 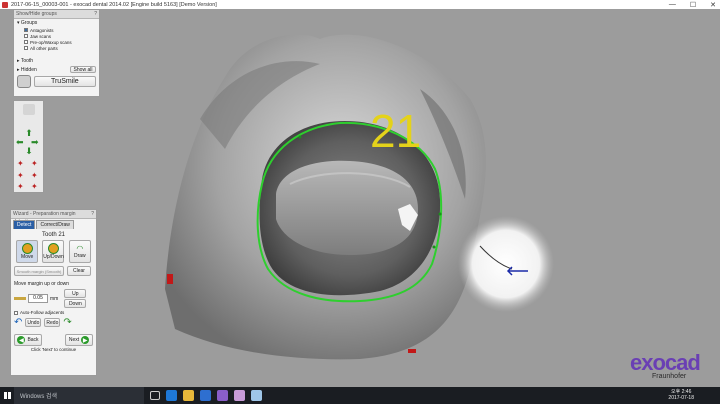 I want to click on store-icon, so click(x=205, y=395).